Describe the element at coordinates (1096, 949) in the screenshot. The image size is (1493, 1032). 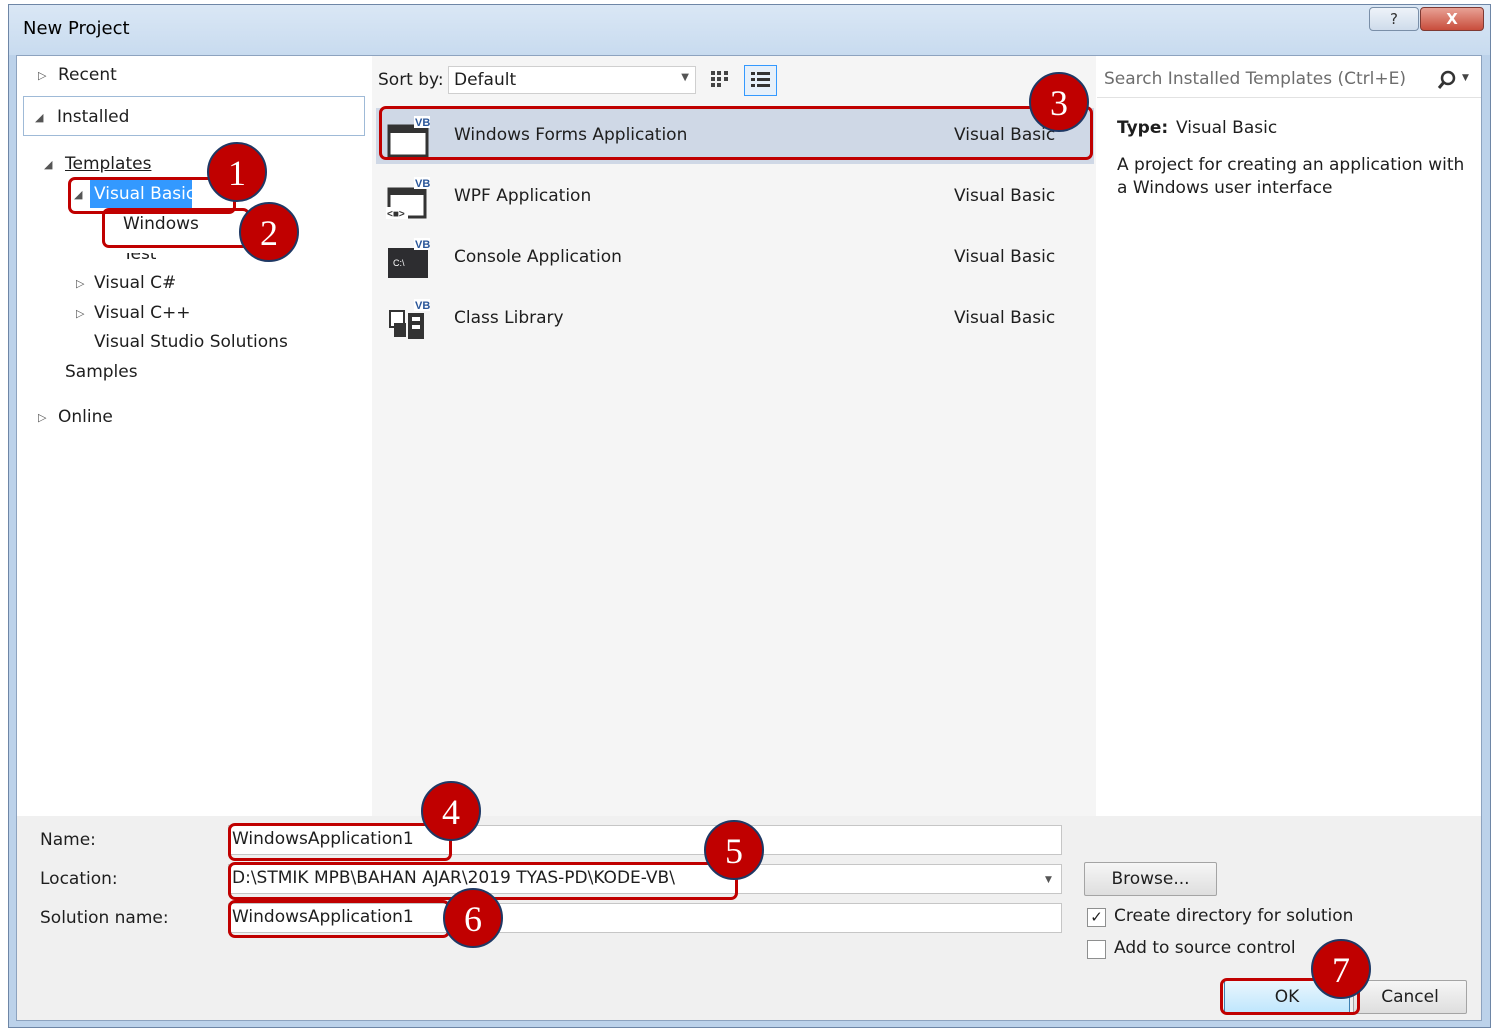
I see `source-control-checkbox` at that location.